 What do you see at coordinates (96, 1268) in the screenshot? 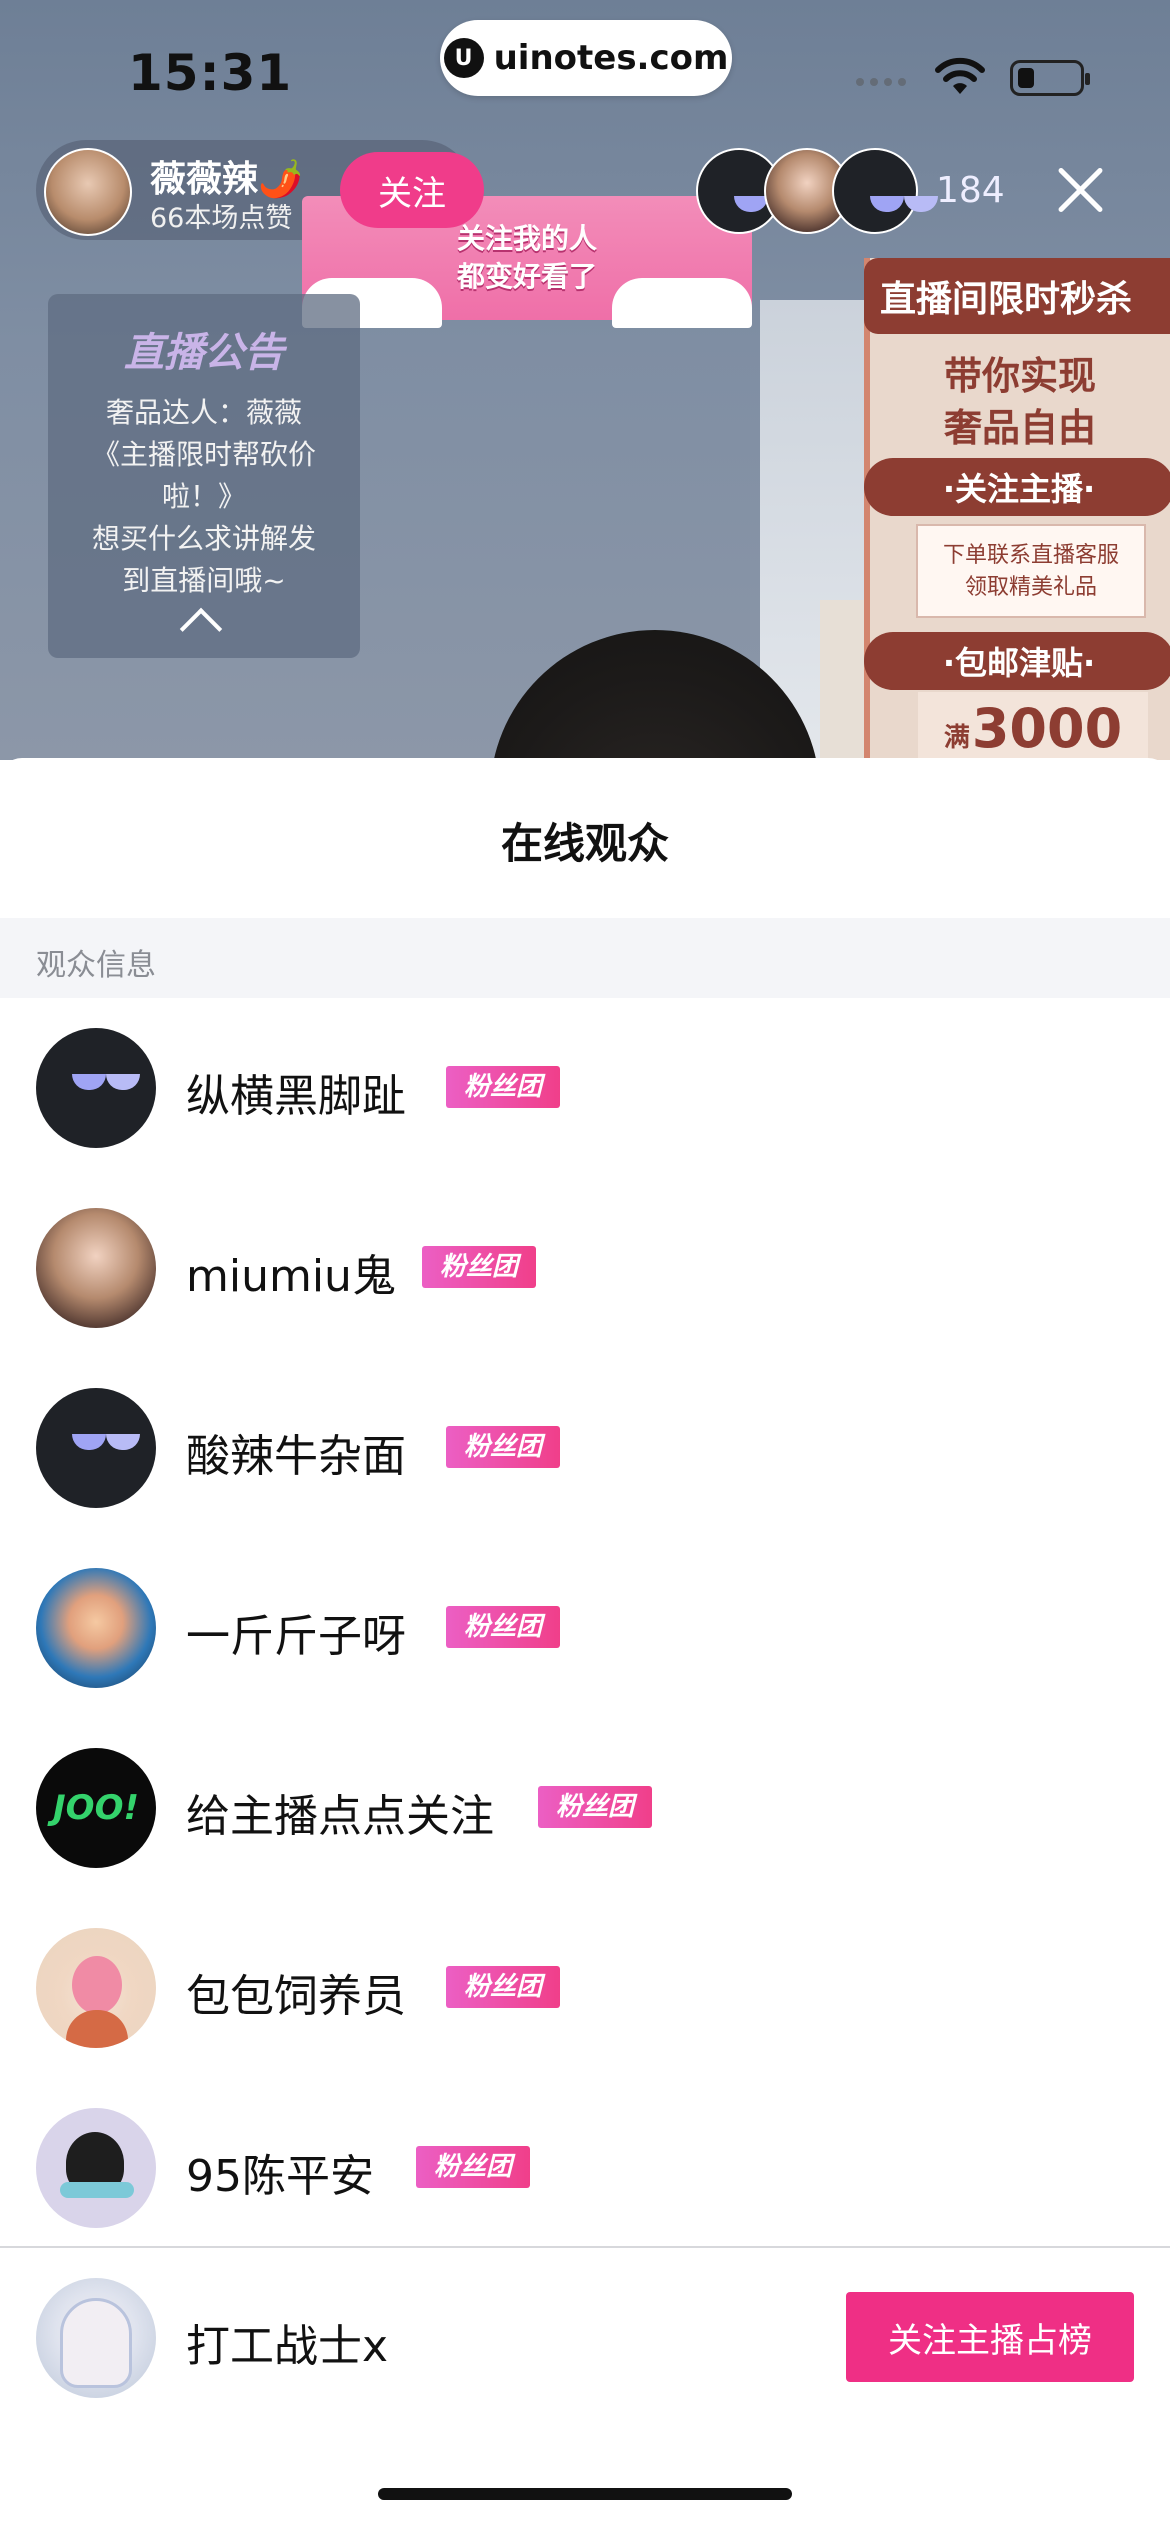
I see `woman-avatar` at bounding box center [96, 1268].